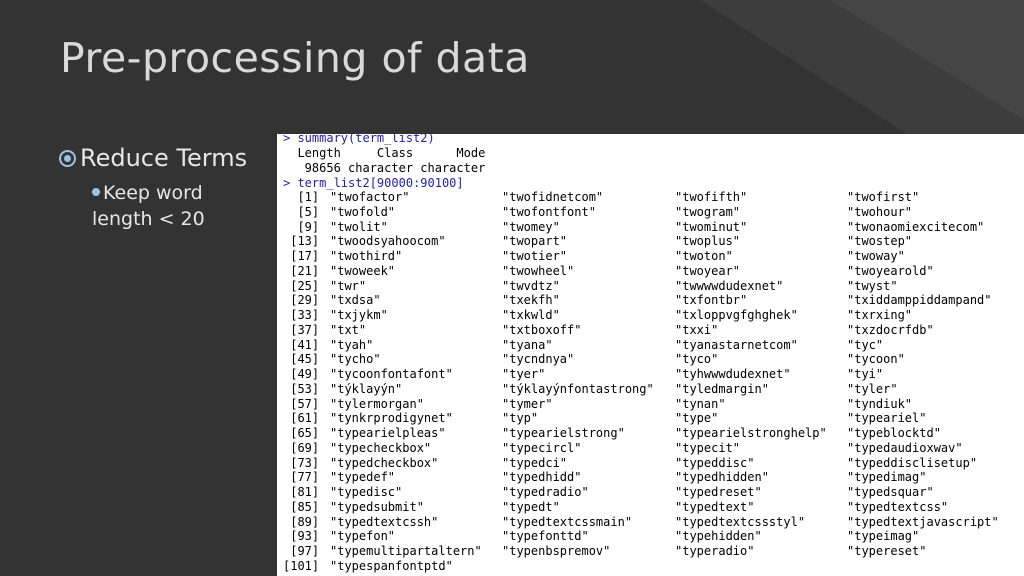 Image resolution: width=1024 pixels, height=576 pixels. I want to click on term-value: "typemultipartaltern", so click(406, 551).